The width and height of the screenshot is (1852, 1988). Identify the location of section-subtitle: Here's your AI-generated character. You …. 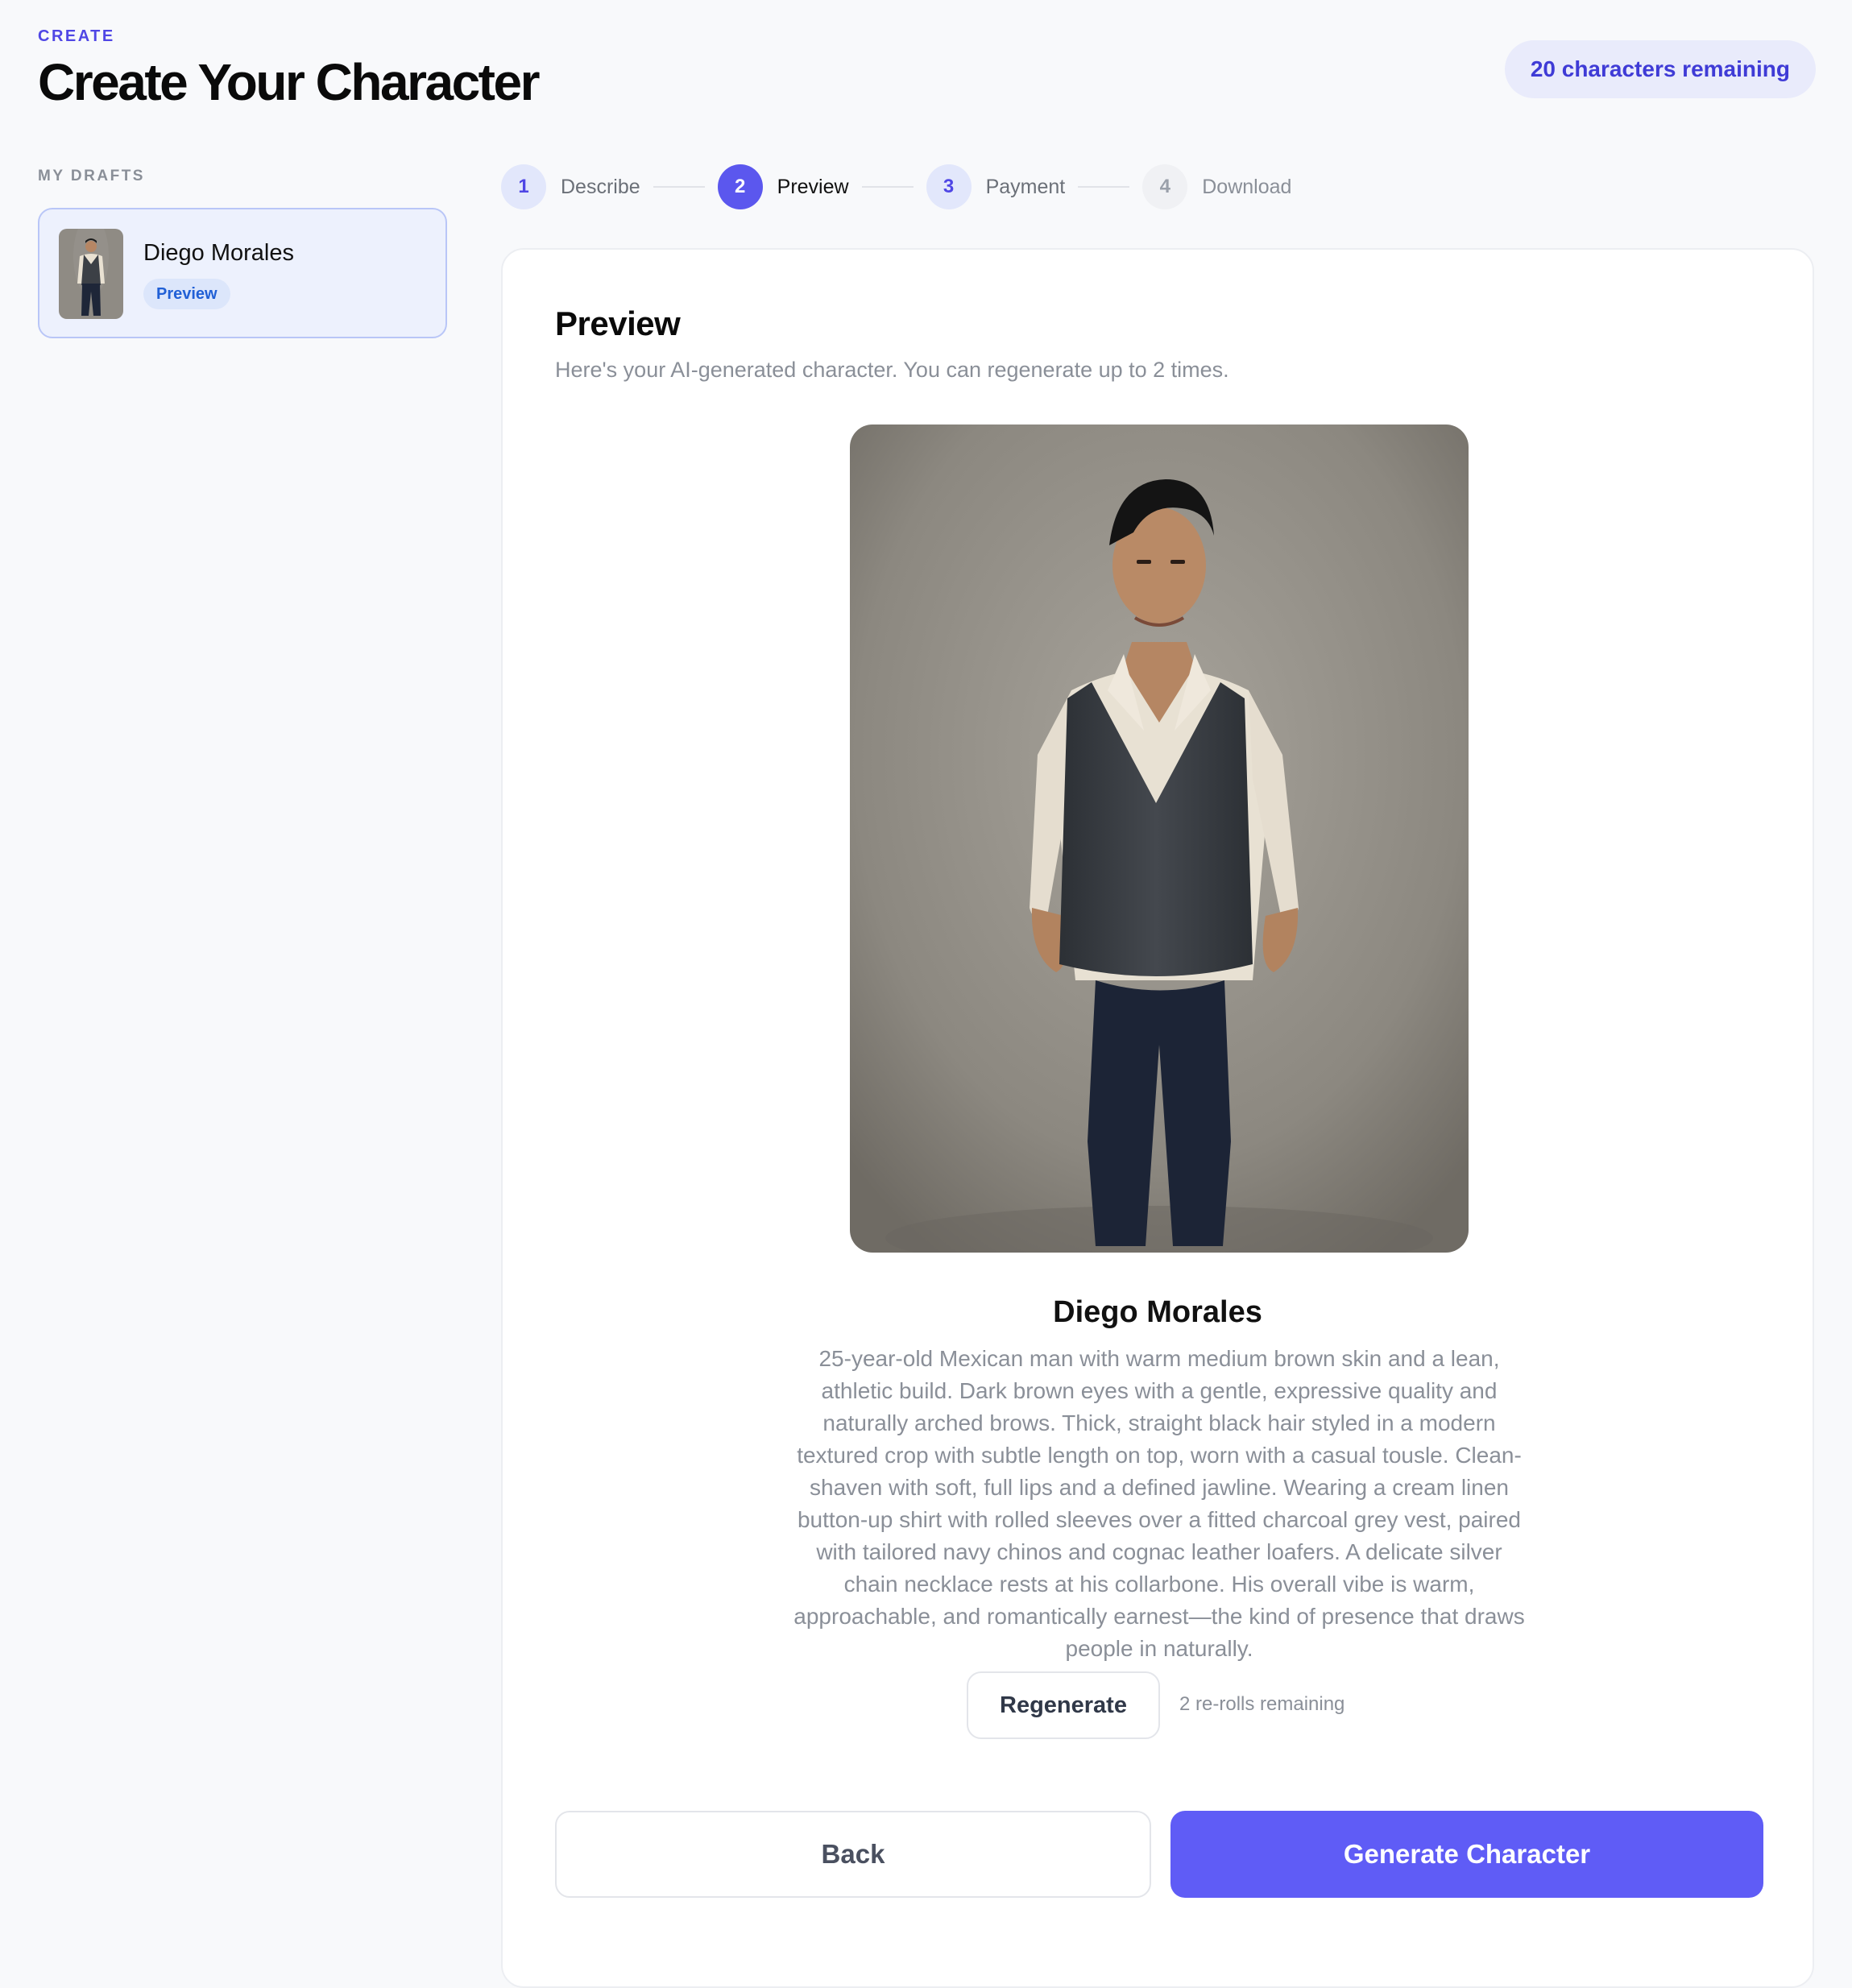
(892, 370).